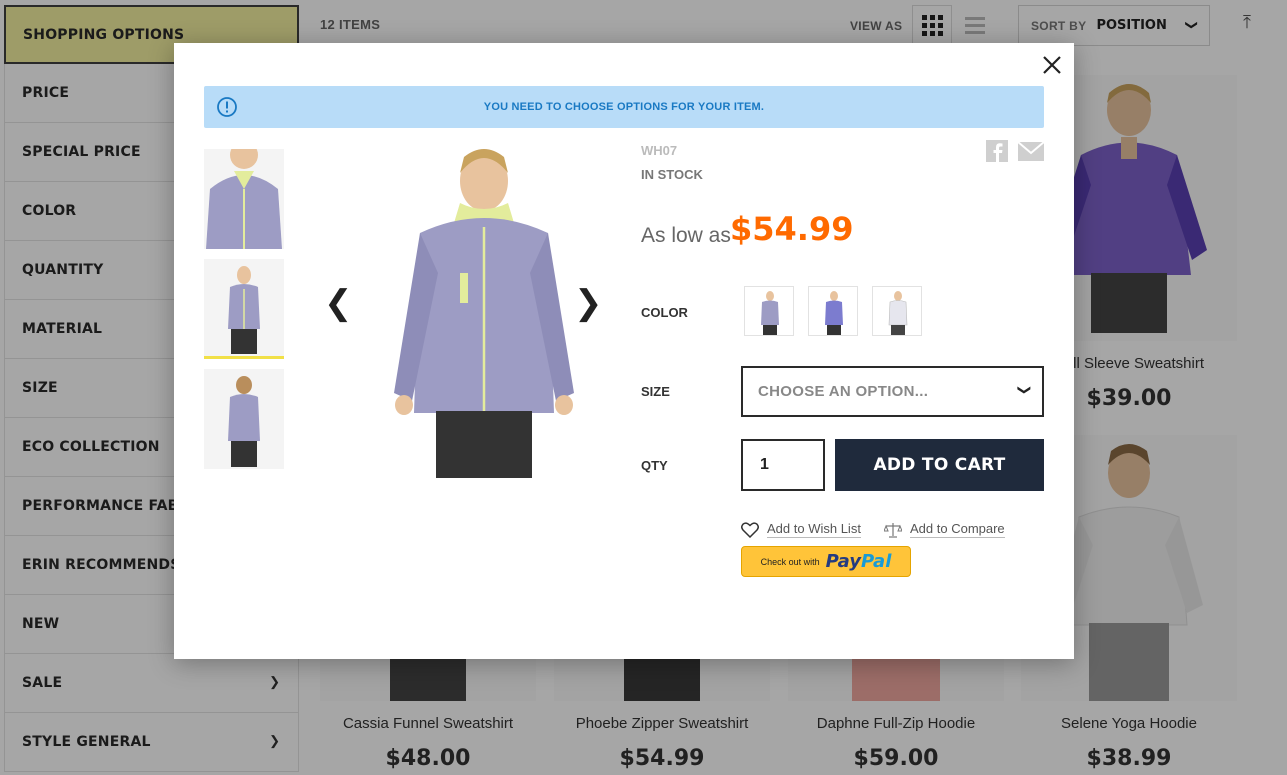 This screenshot has width=1287, height=775. I want to click on paypal-logo: PayPal, so click(859, 561).